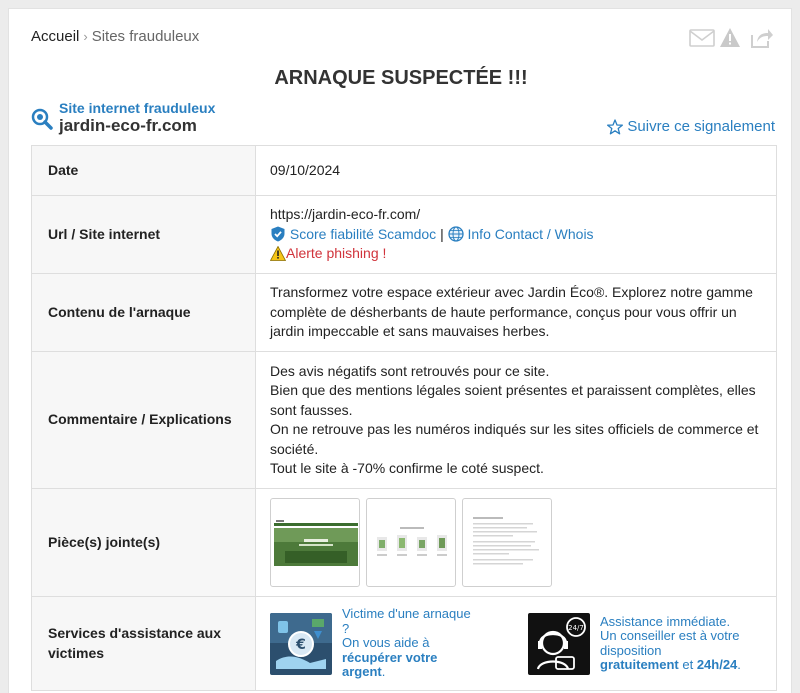  What do you see at coordinates (386, 643) in the screenshot?
I see `victim-help-line: On vous aide à` at bounding box center [386, 643].